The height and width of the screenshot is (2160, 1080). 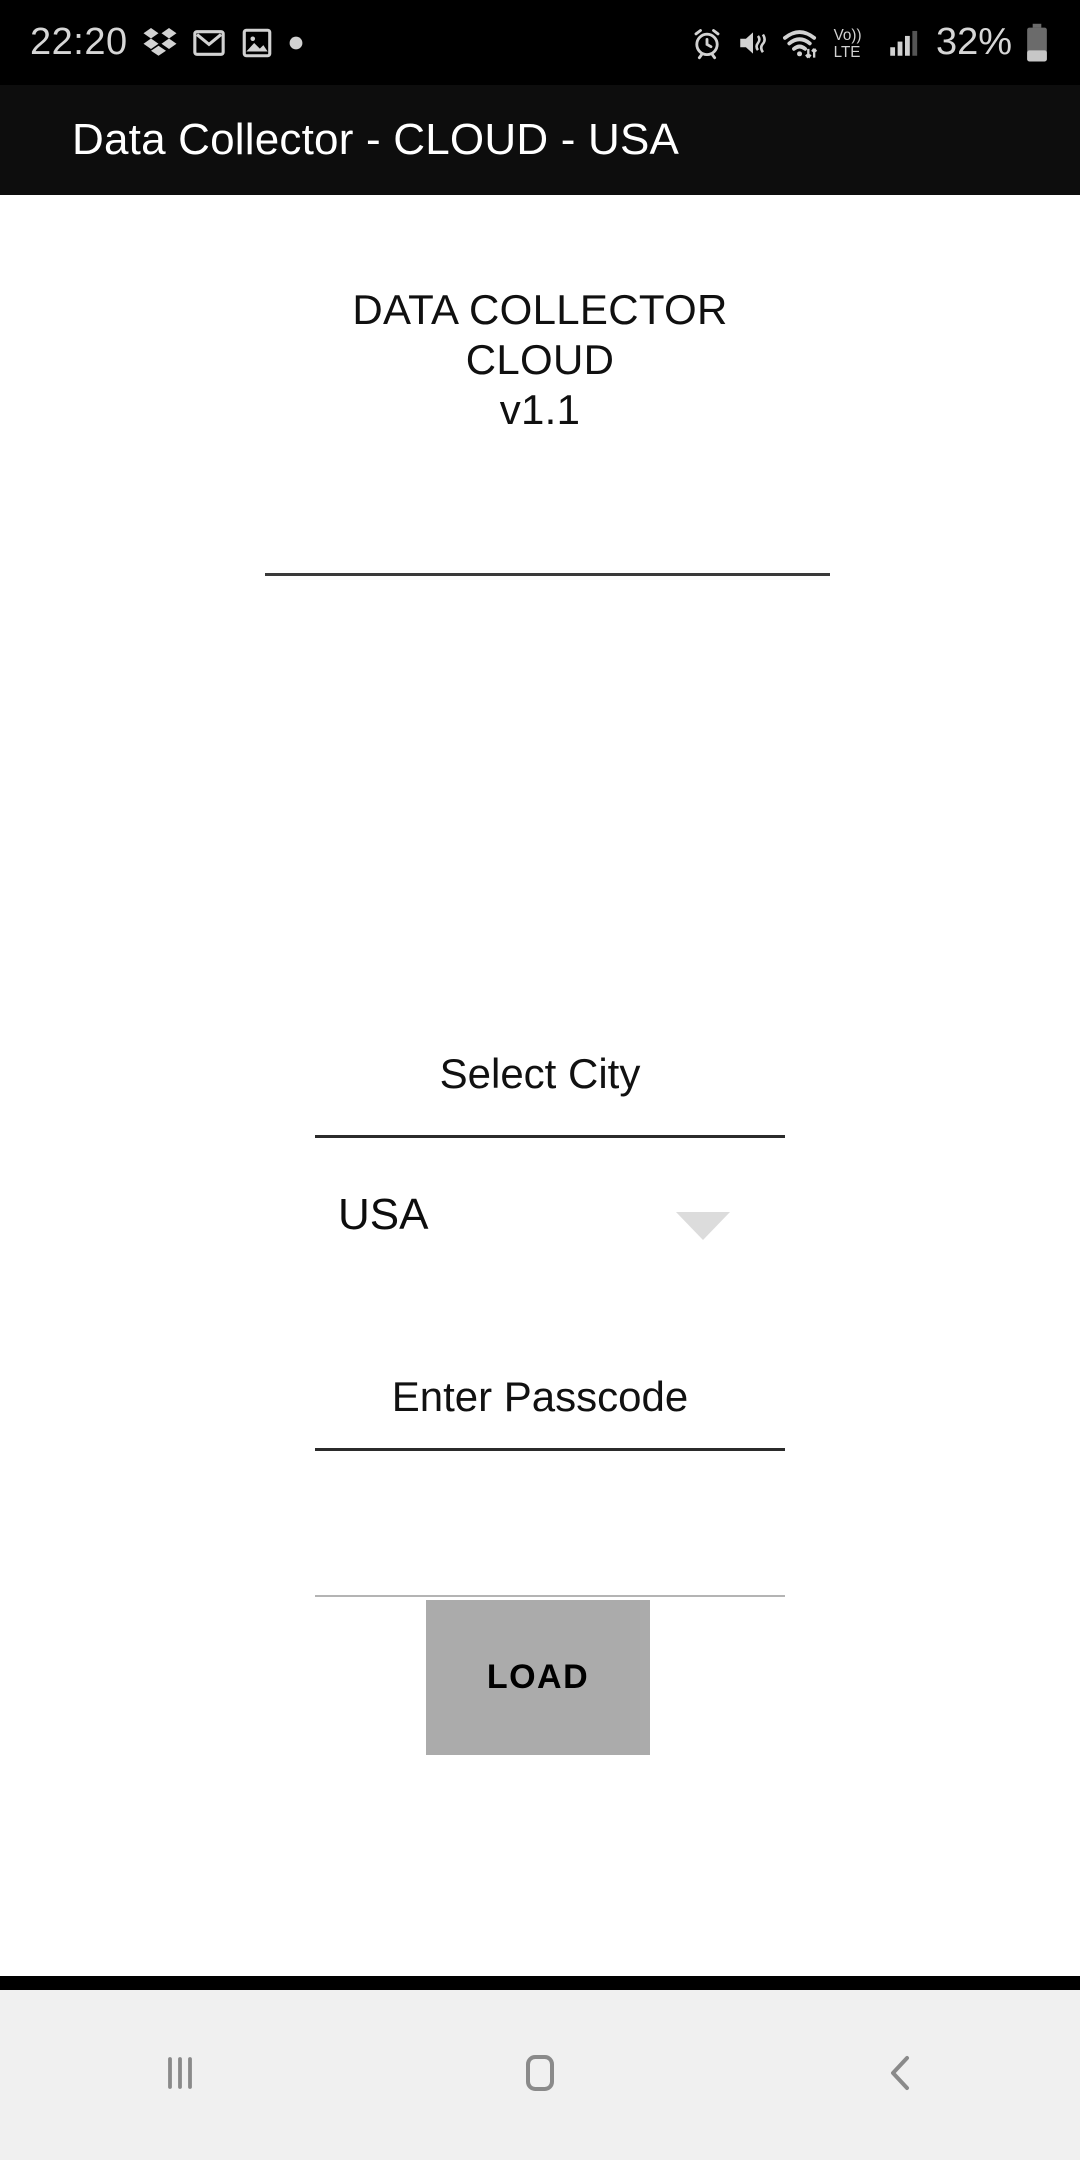 I want to click on back-icon, so click(x=900, y=2075).